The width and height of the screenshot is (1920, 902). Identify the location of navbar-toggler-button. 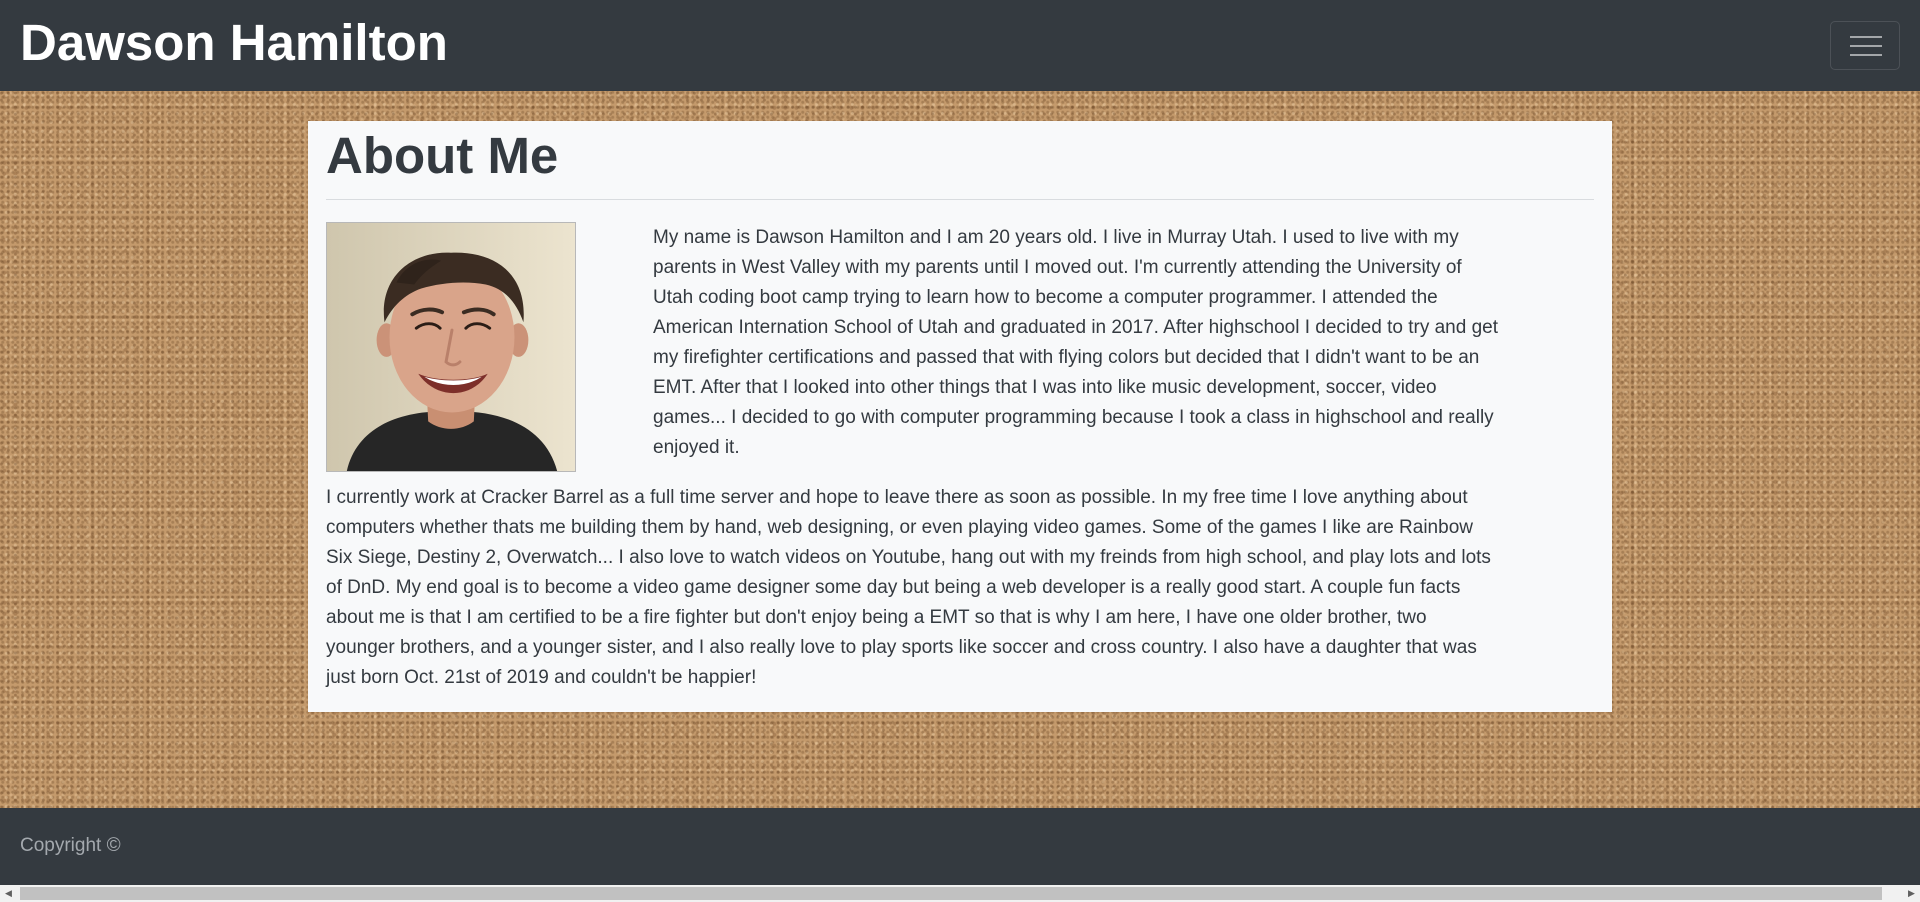
(1865, 45).